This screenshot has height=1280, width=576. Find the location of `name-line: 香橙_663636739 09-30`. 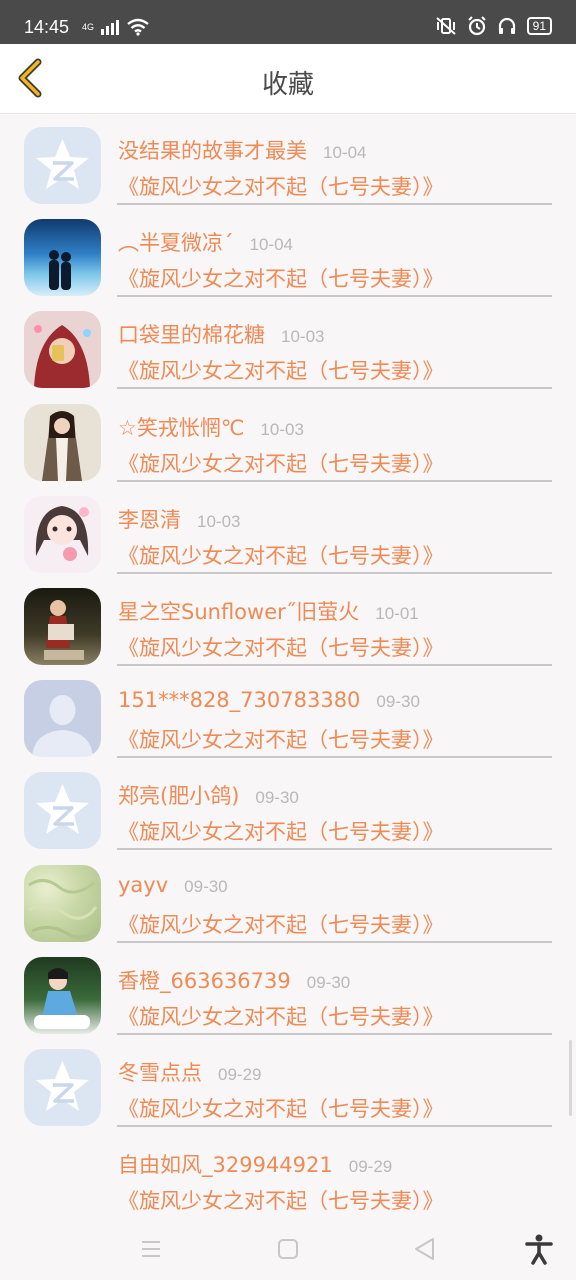

name-line: 香橙_663636739 09-30 is located at coordinates (234, 980).